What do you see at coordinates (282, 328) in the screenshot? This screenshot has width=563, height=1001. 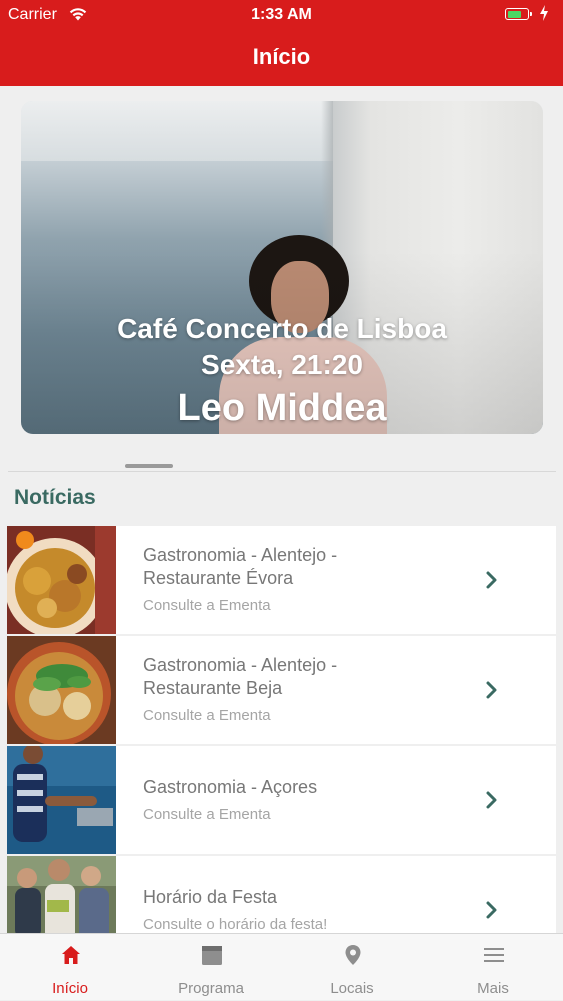 I see `event-venue: Café Concerto de Lisboa` at bounding box center [282, 328].